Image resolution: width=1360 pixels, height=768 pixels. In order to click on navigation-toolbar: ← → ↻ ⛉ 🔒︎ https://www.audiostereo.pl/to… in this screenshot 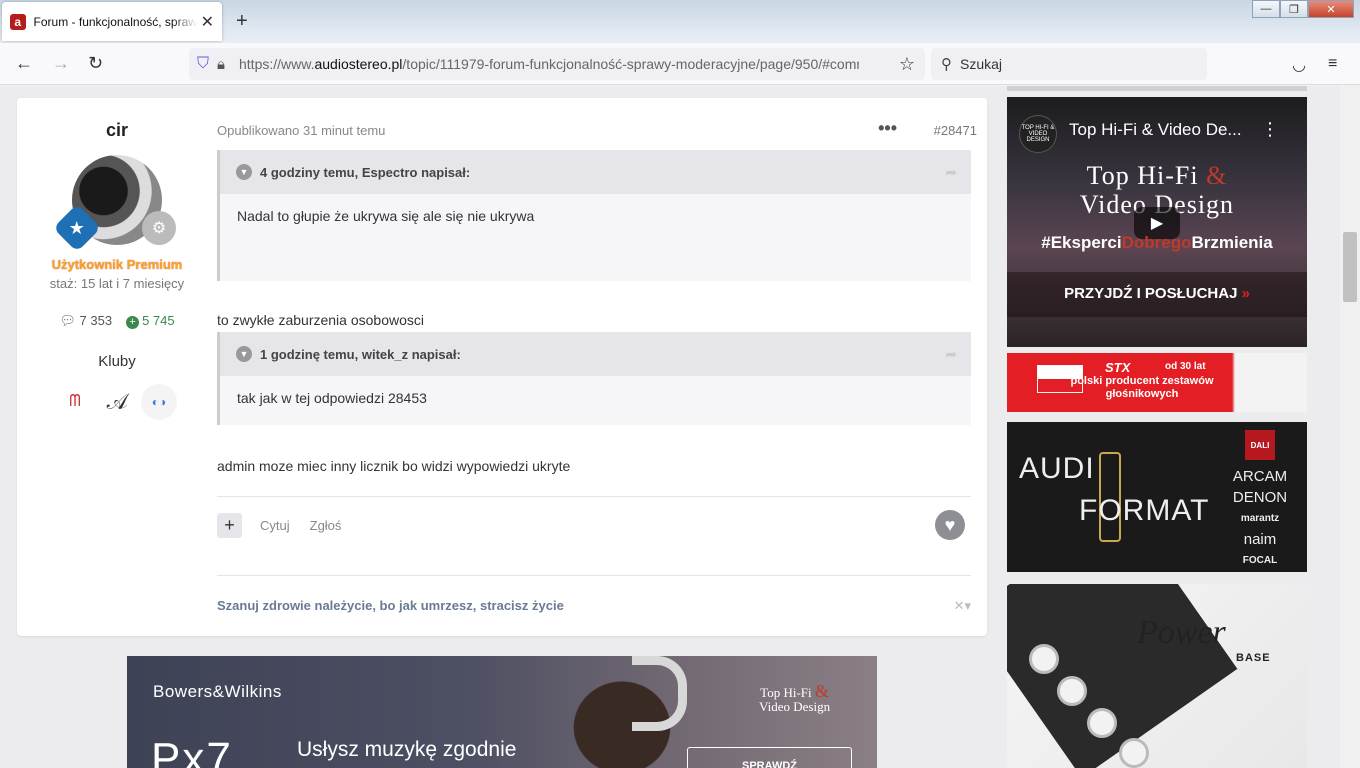, I will do `click(680, 64)`.